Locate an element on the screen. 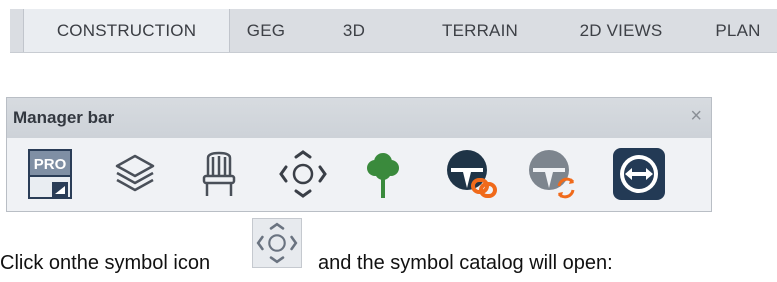  pro-label: PRO is located at coordinates (50, 164).